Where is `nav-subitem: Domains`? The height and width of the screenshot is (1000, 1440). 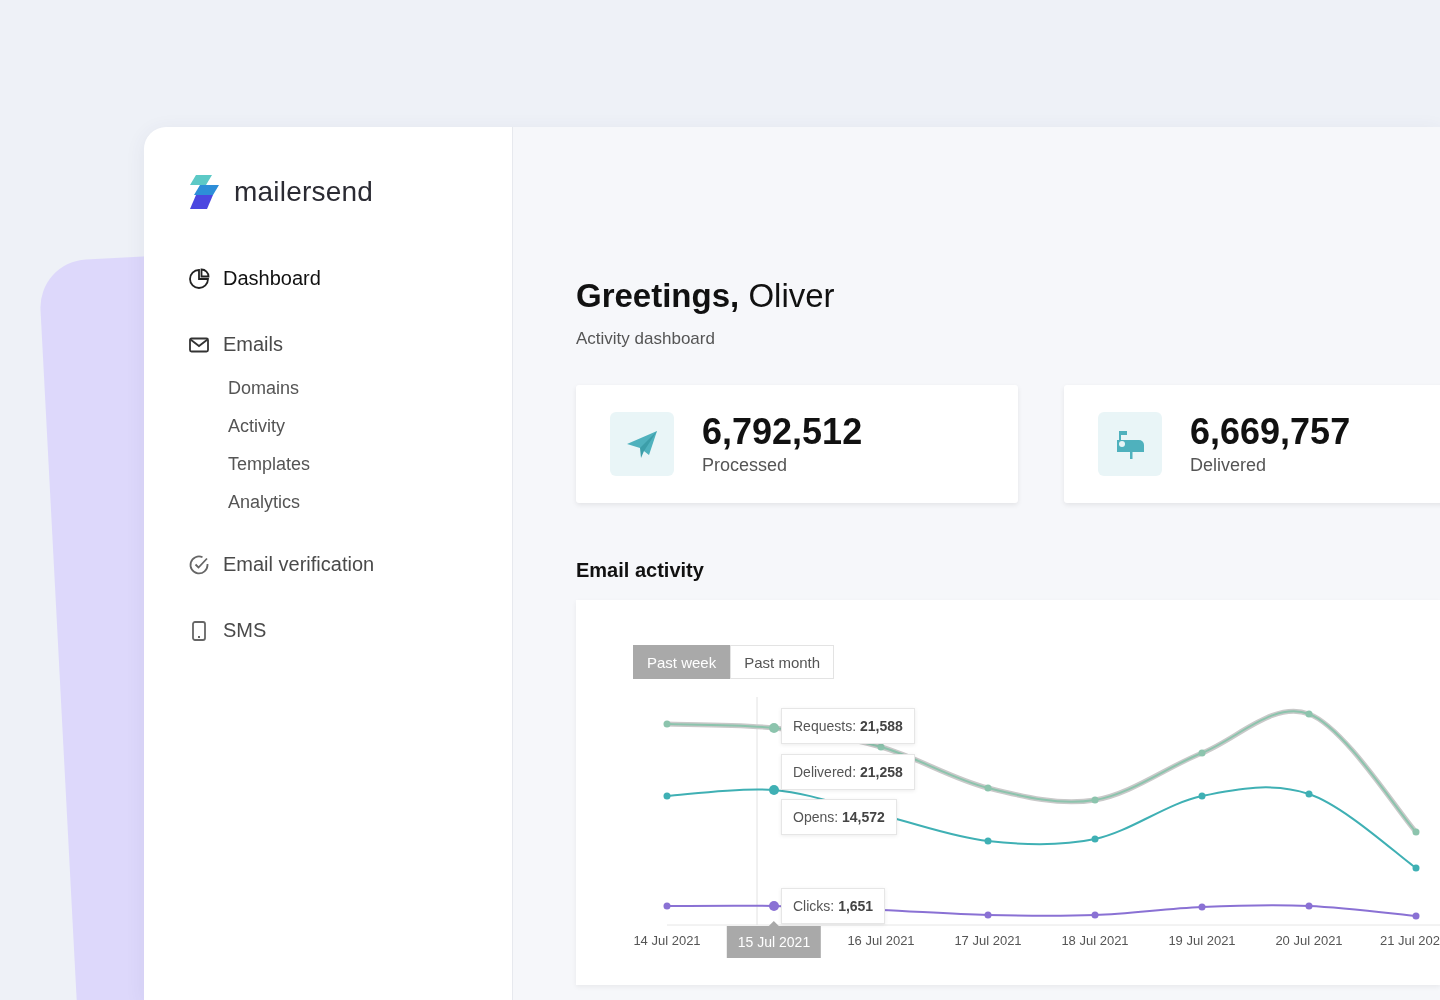 nav-subitem: Domains is located at coordinates (264, 388).